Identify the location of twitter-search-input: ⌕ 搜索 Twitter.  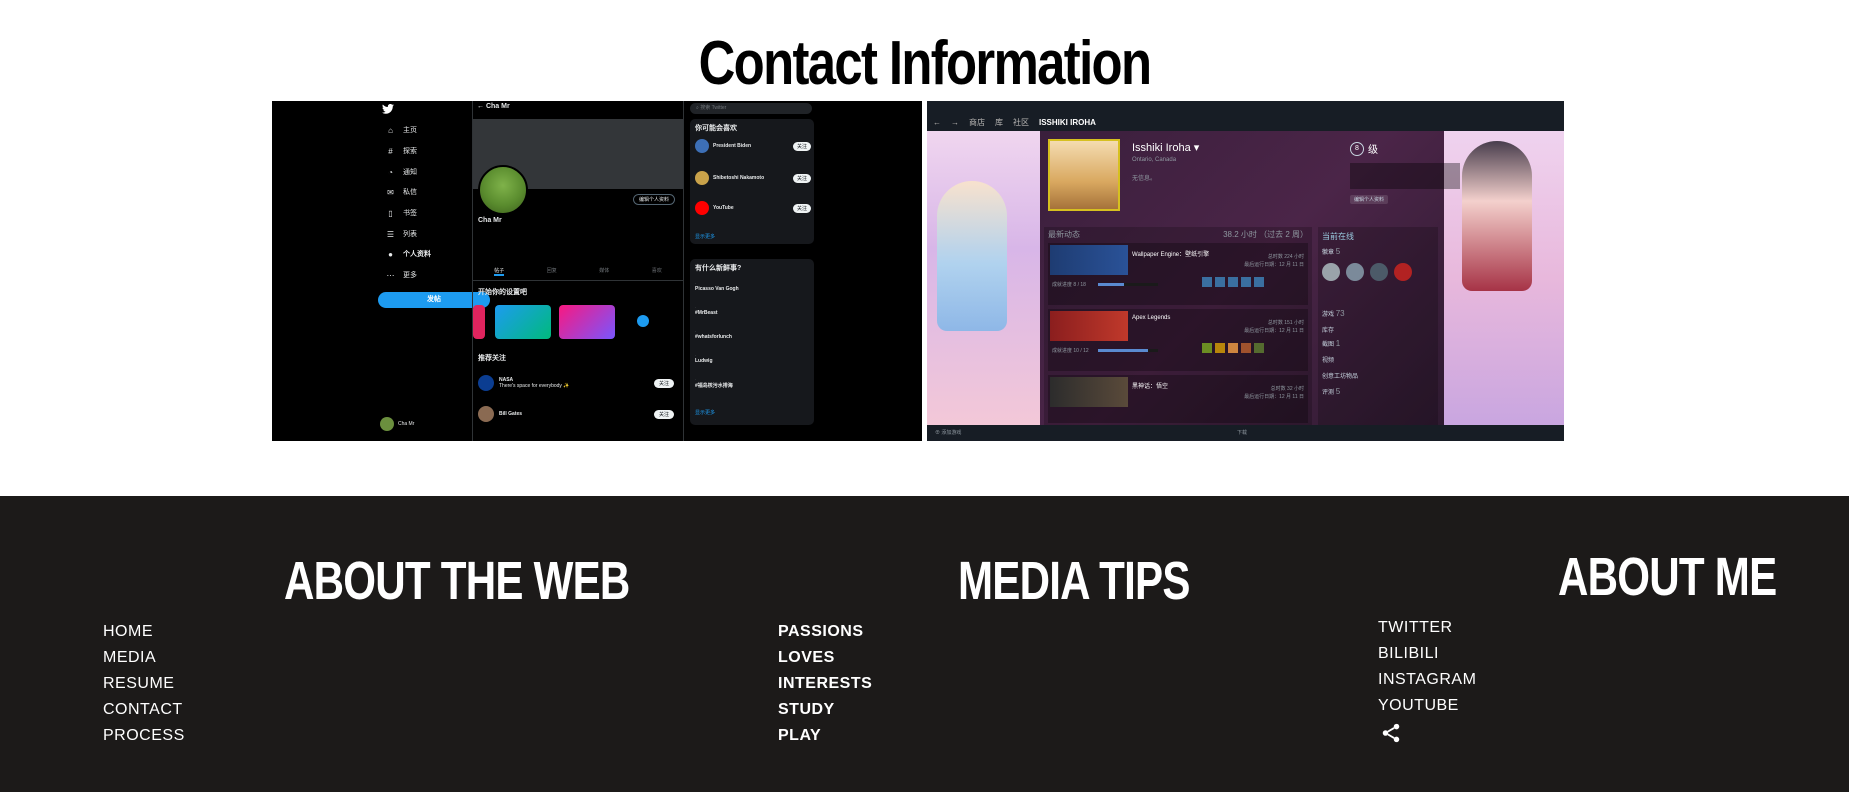
(751, 108).